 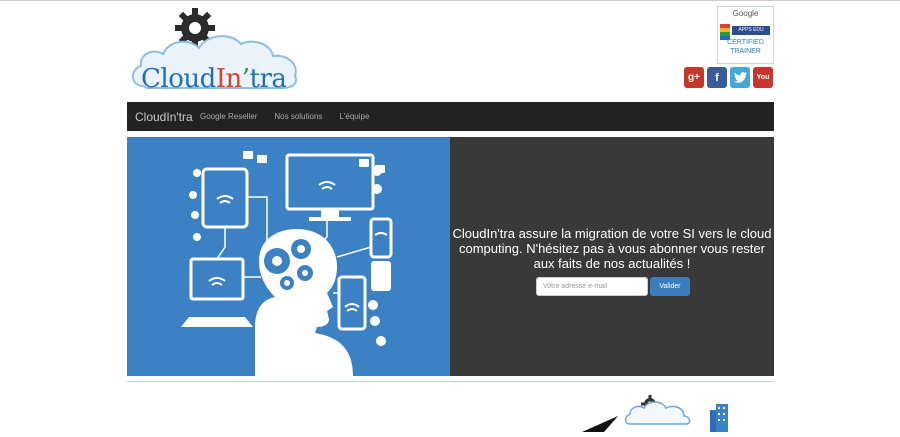 What do you see at coordinates (268, 79) in the screenshot?
I see `logo-text-tra: tra` at bounding box center [268, 79].